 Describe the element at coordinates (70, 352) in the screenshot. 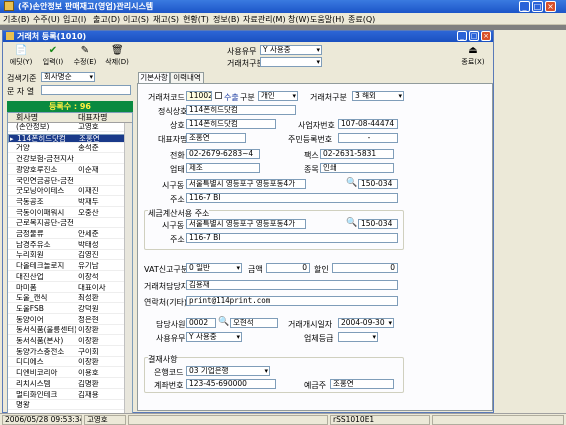

I see `list-item: 동양가스충전소 구이회` at that location.